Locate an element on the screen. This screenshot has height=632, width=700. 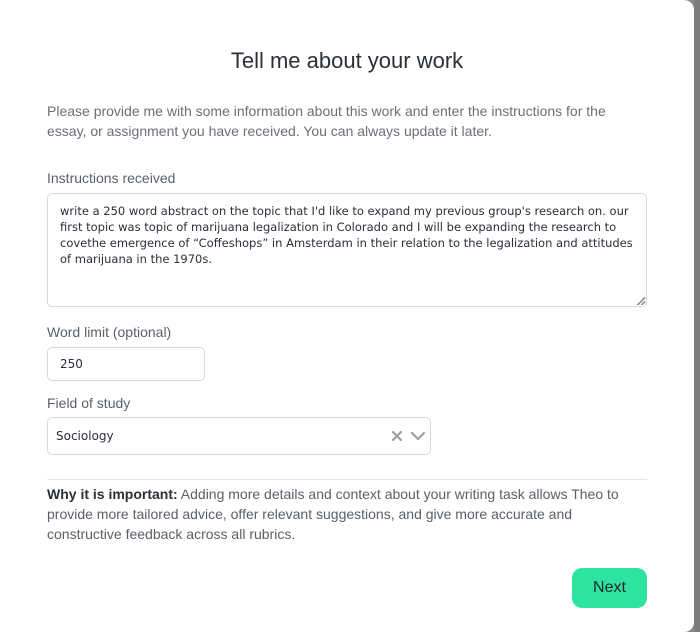
word-limit-input is located at coordinates (126, 364).